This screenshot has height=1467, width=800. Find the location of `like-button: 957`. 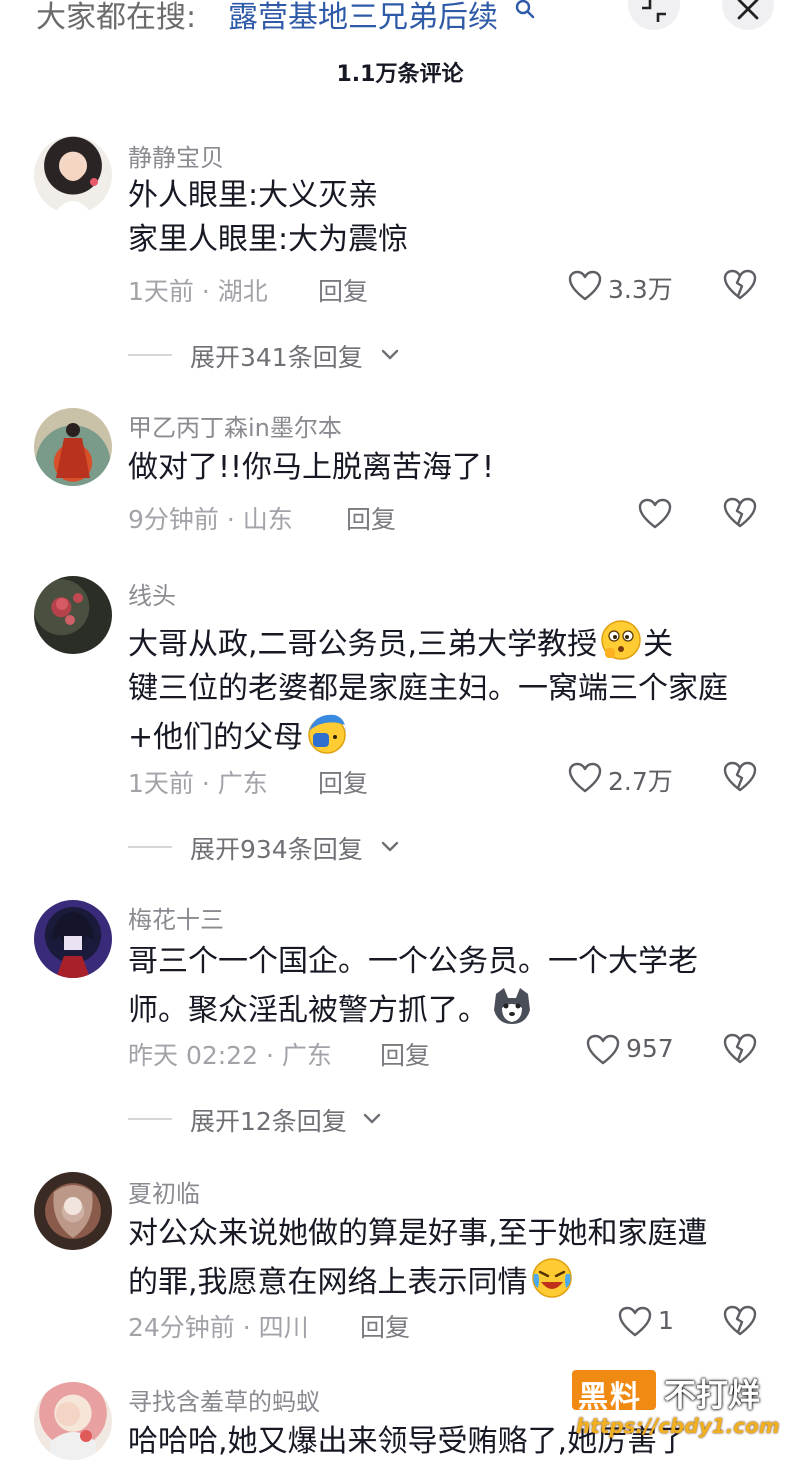

like-button: 957 is located at coordinates (636, 1052).